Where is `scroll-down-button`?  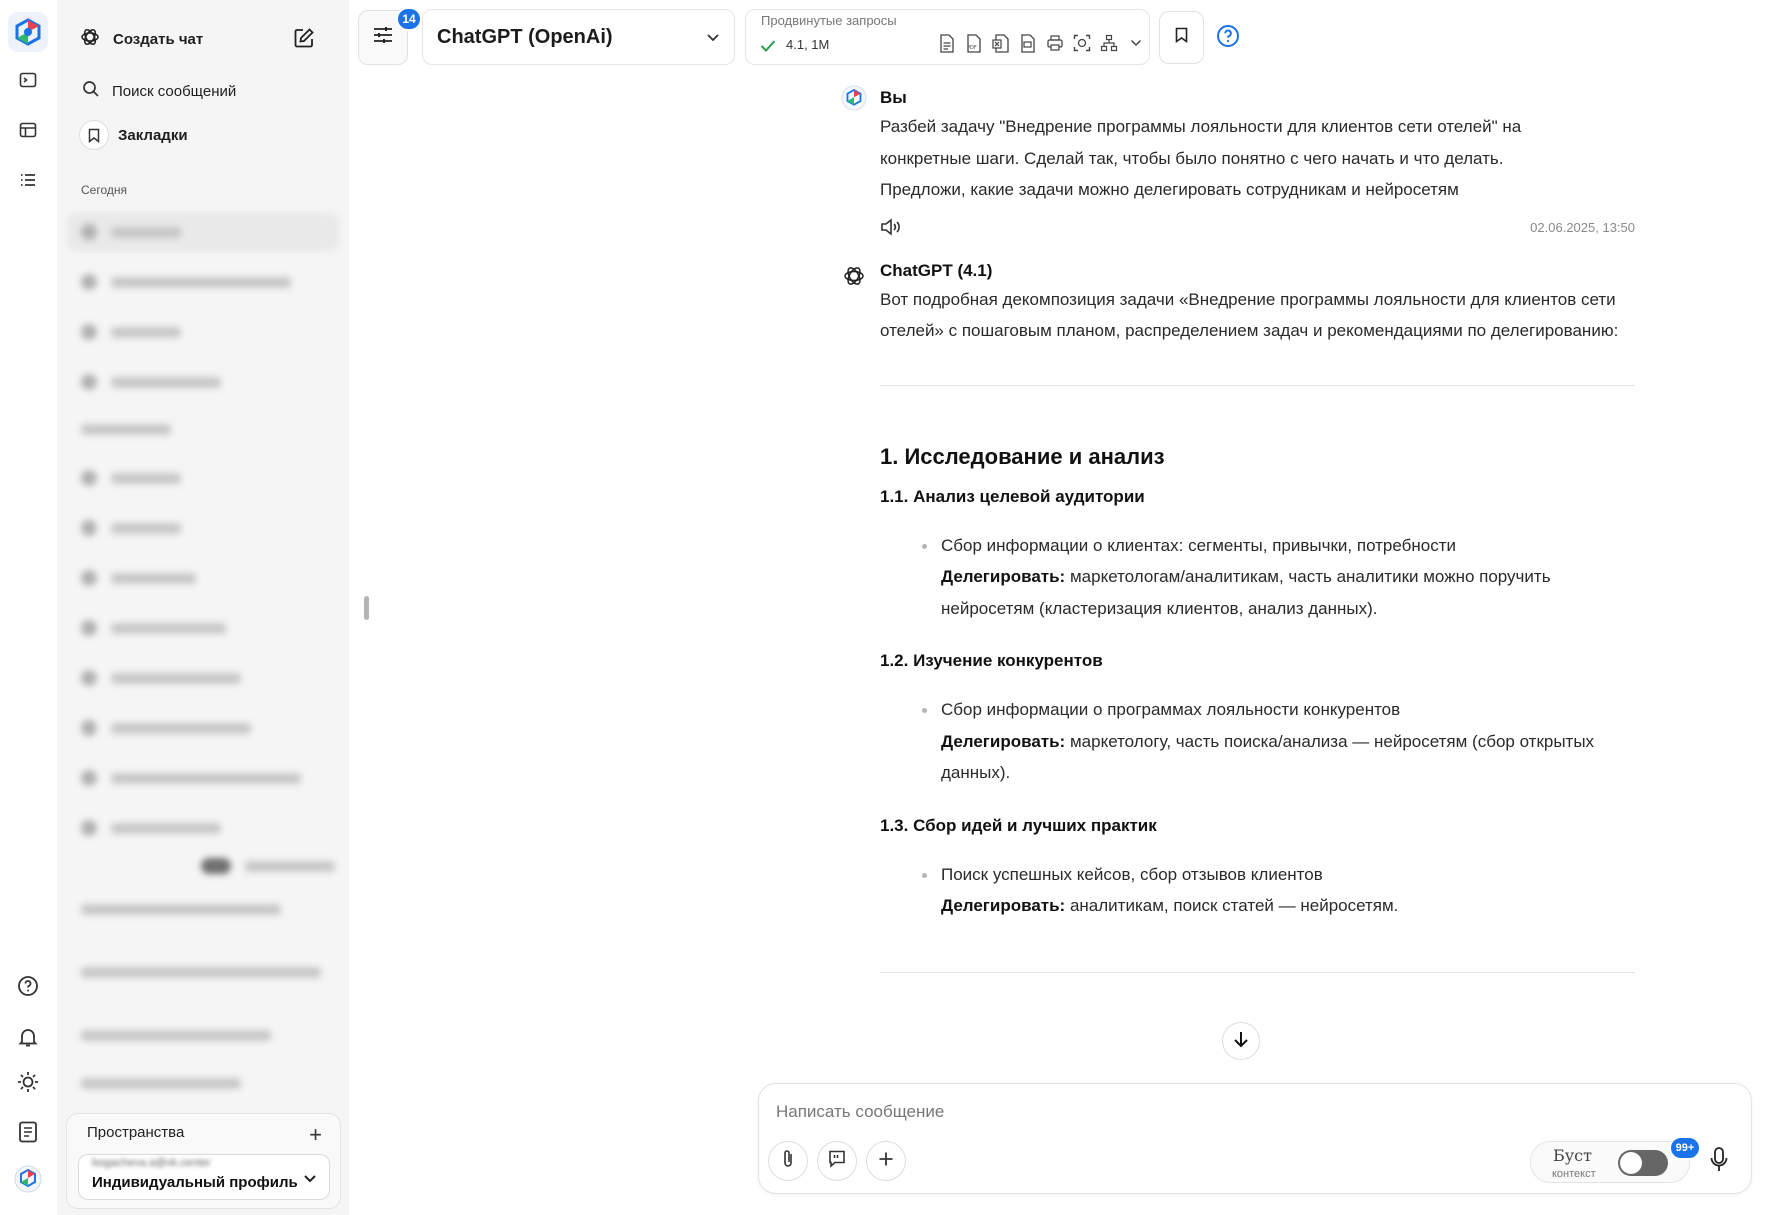 scroll-down-button is located at coordinates (1241, 1041).